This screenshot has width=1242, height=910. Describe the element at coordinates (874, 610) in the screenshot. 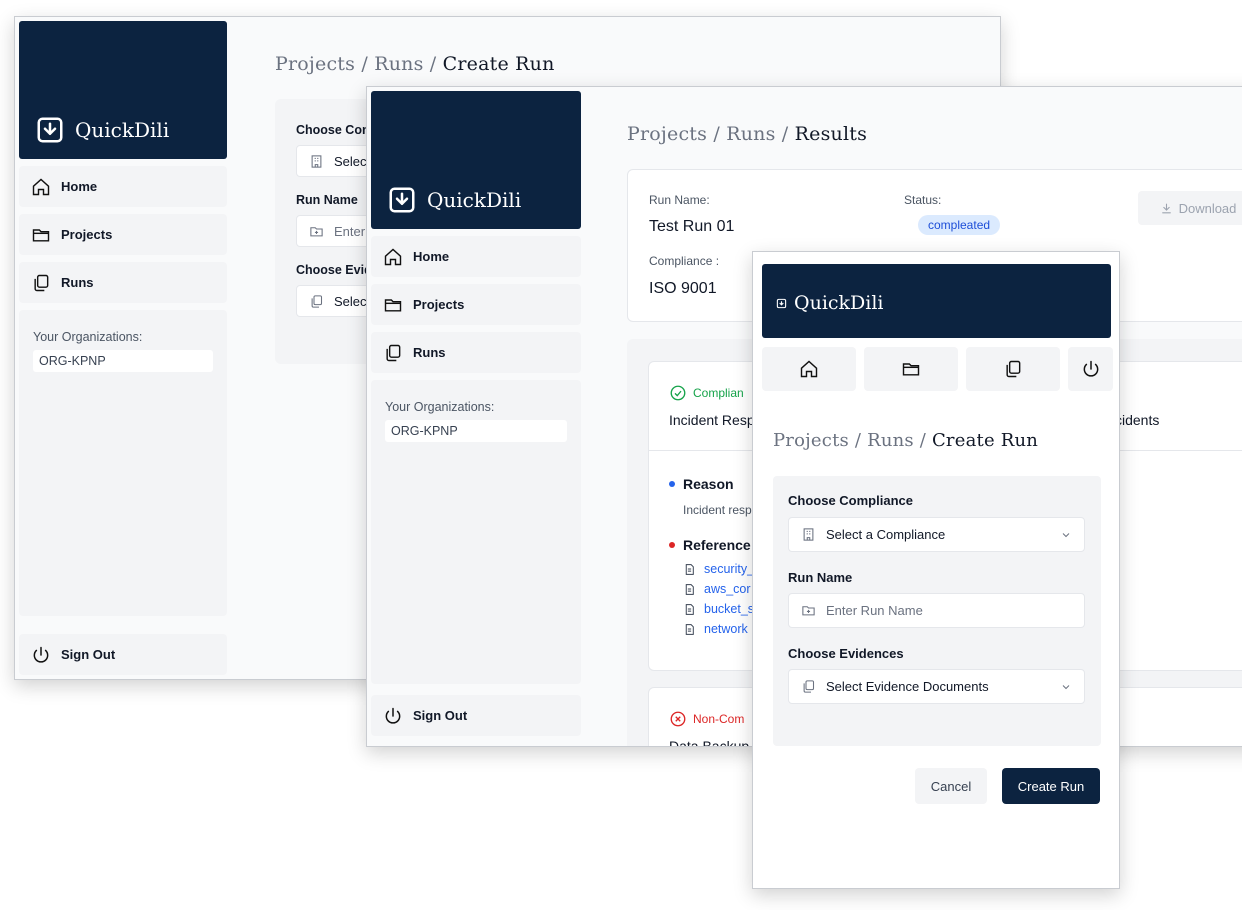

I see `run-name-placeholder: Enter Run Name` at that location.